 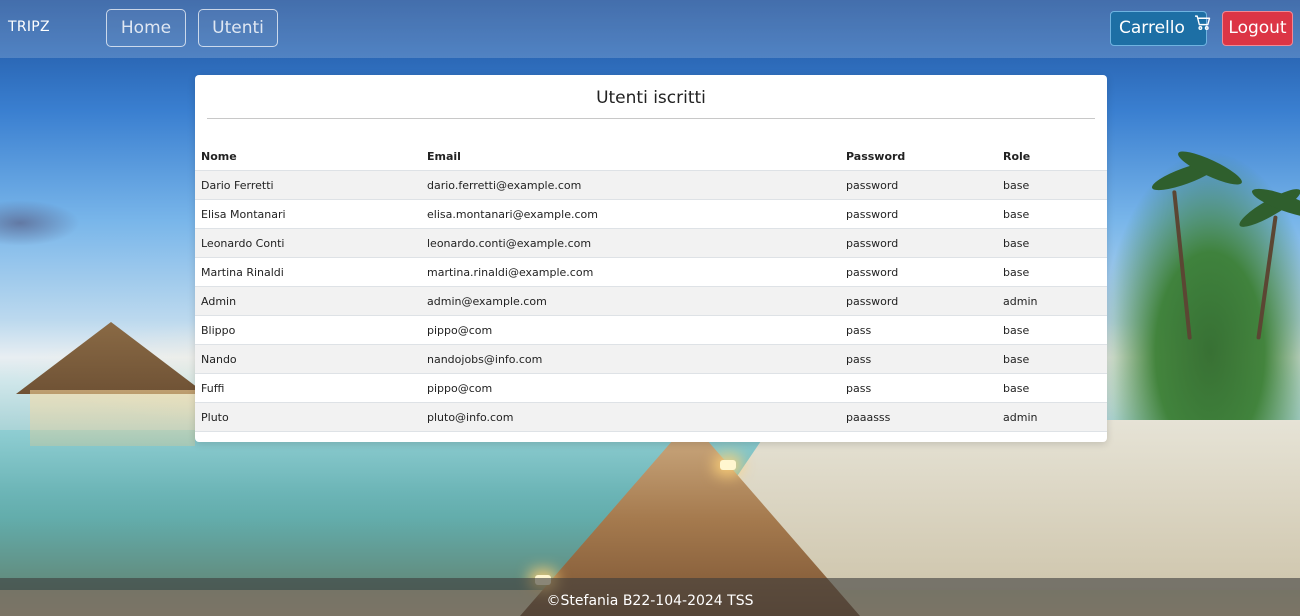 I want to click on cell-nome: Fuffi, so click(x=308, y=388).